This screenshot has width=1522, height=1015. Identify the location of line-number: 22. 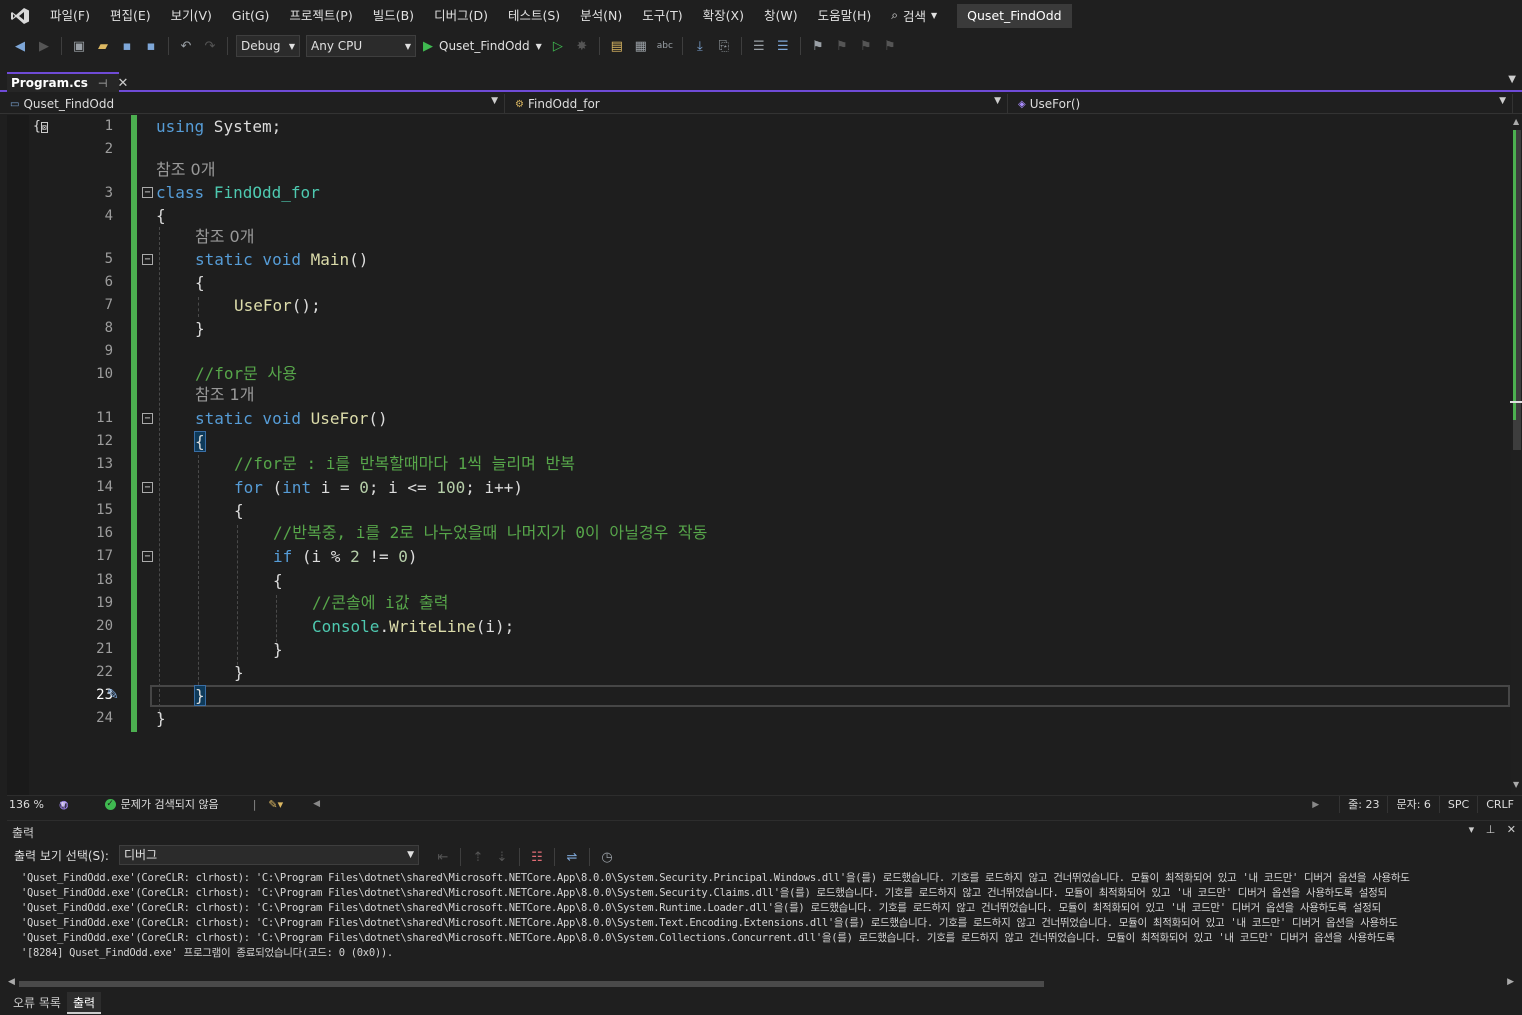
(104, 672).